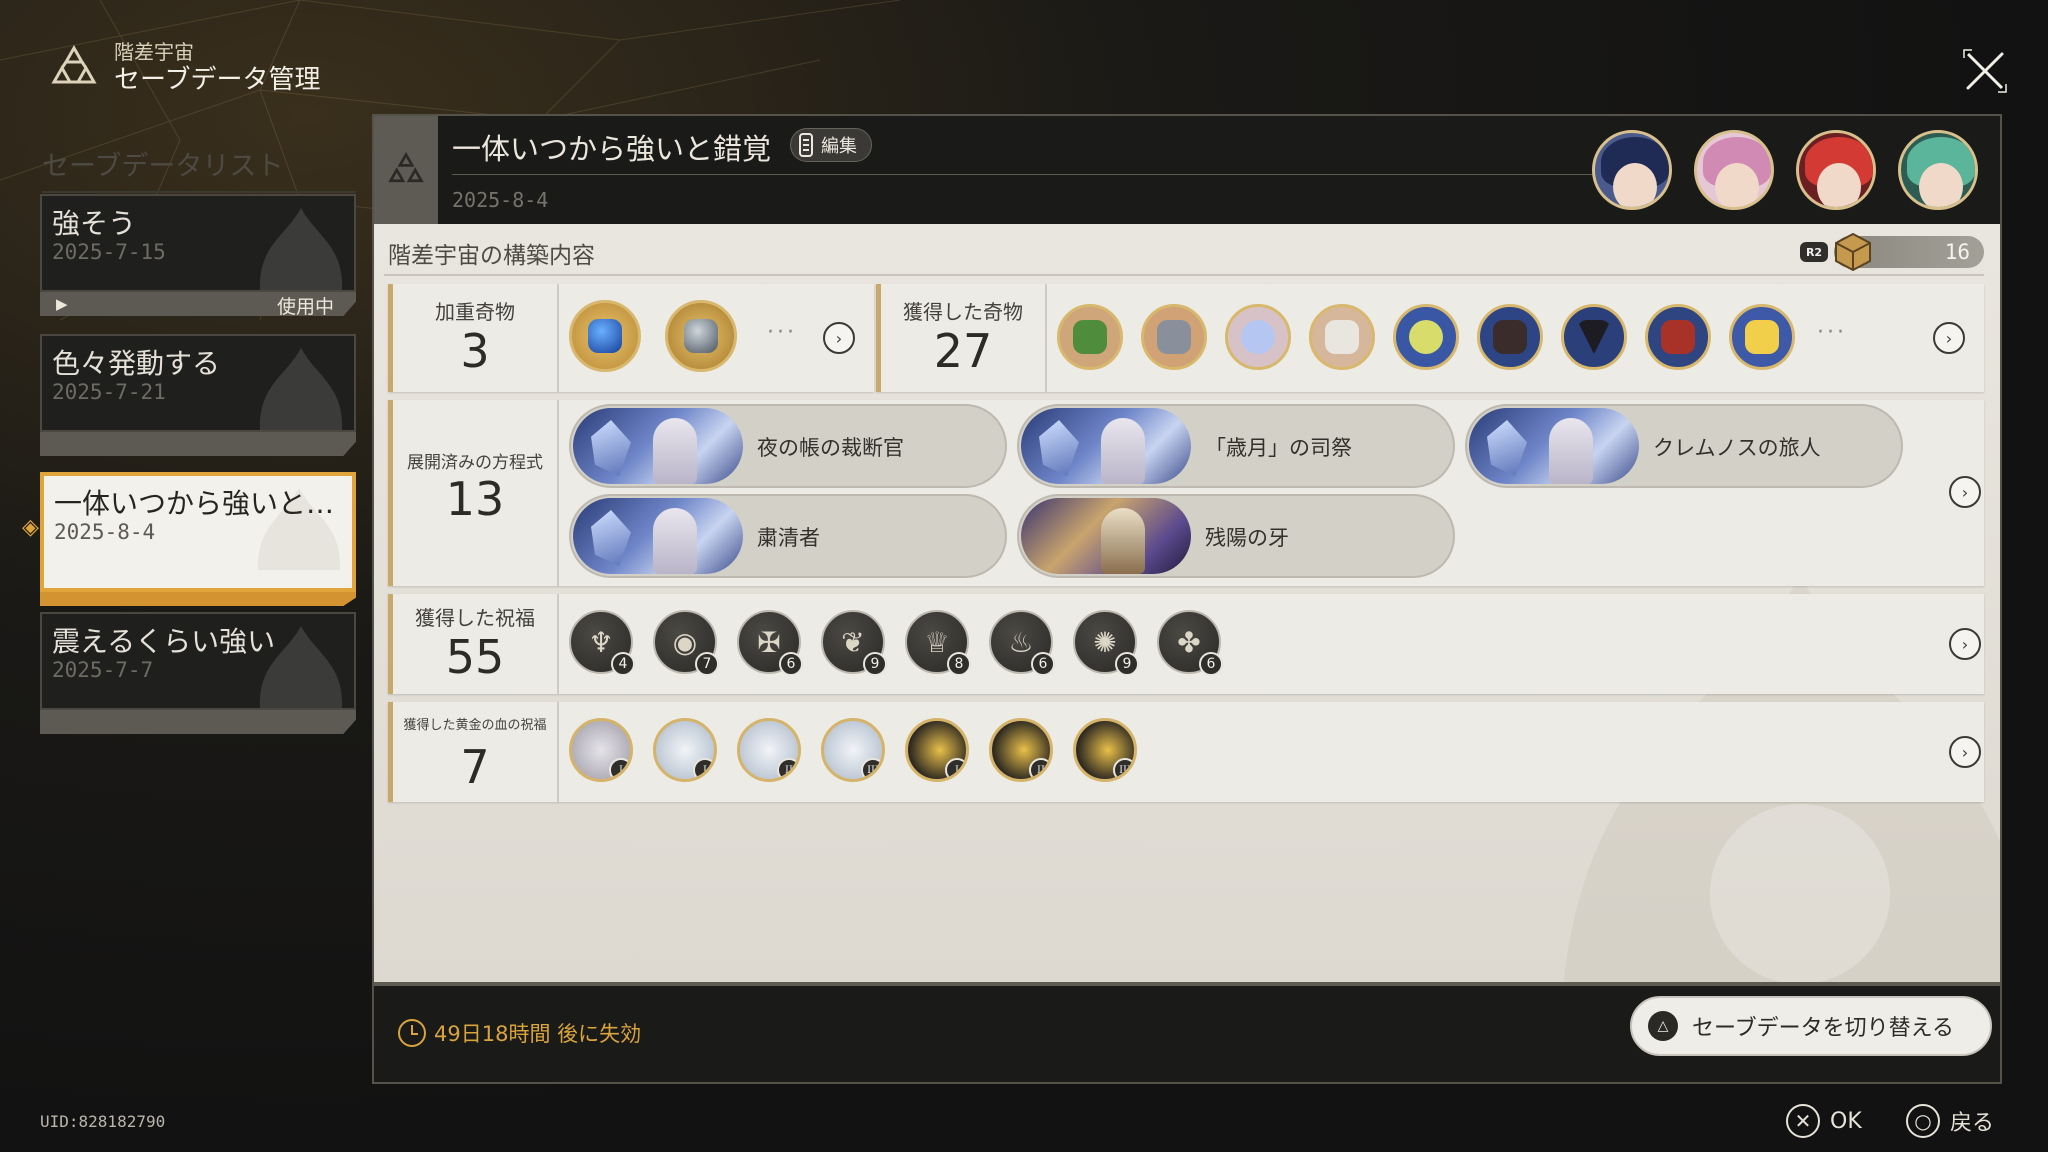 This screenshot has height=1152, width=2048. I want to click on app-header: 階差宇宙 セーブデータ管理, so click(184, 68).